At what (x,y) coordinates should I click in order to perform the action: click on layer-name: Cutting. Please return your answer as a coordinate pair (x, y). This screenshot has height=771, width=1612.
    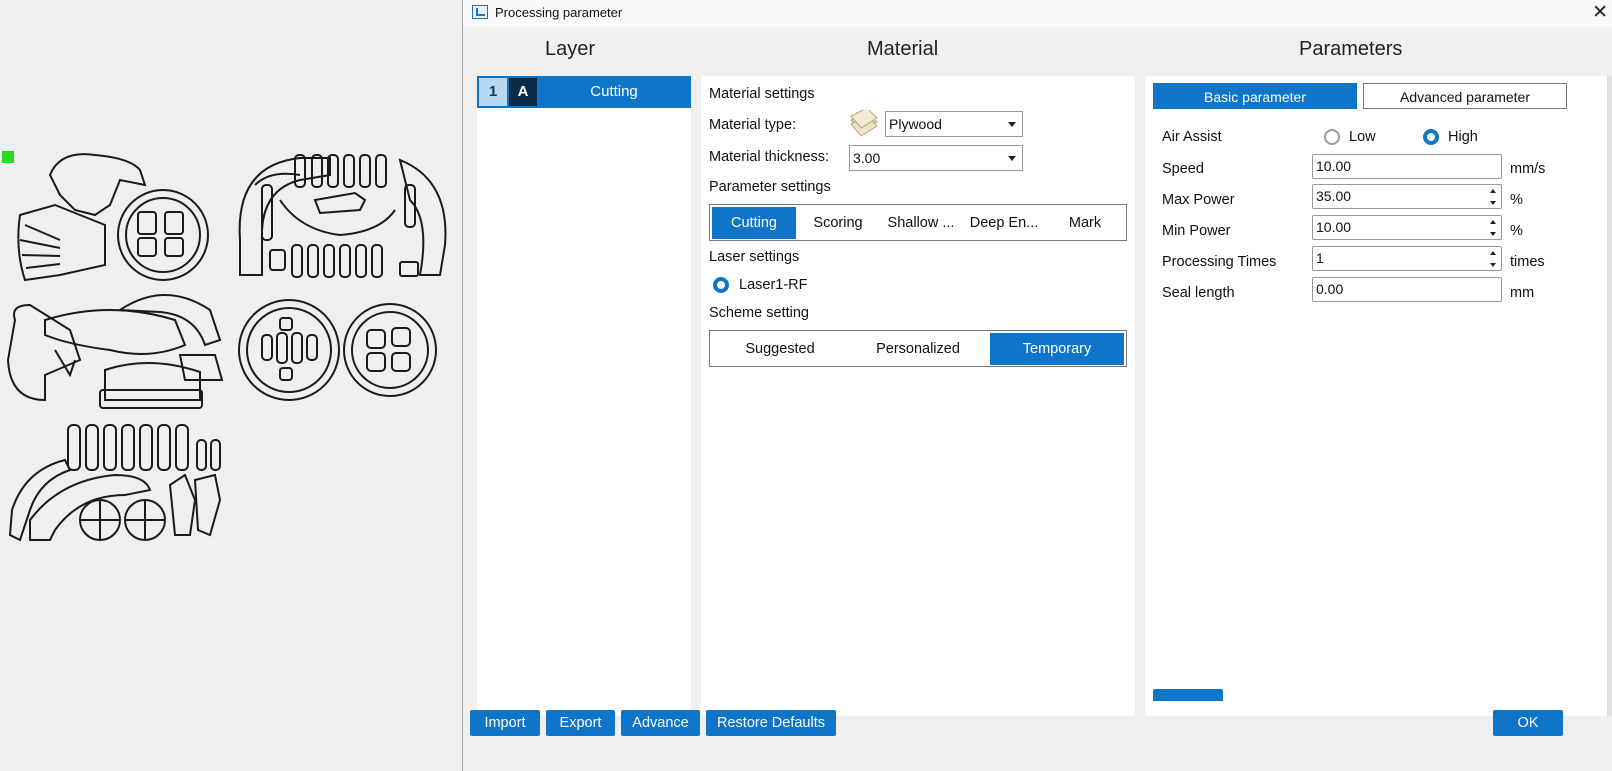
    Looking at the image, I should click on (614, 91).